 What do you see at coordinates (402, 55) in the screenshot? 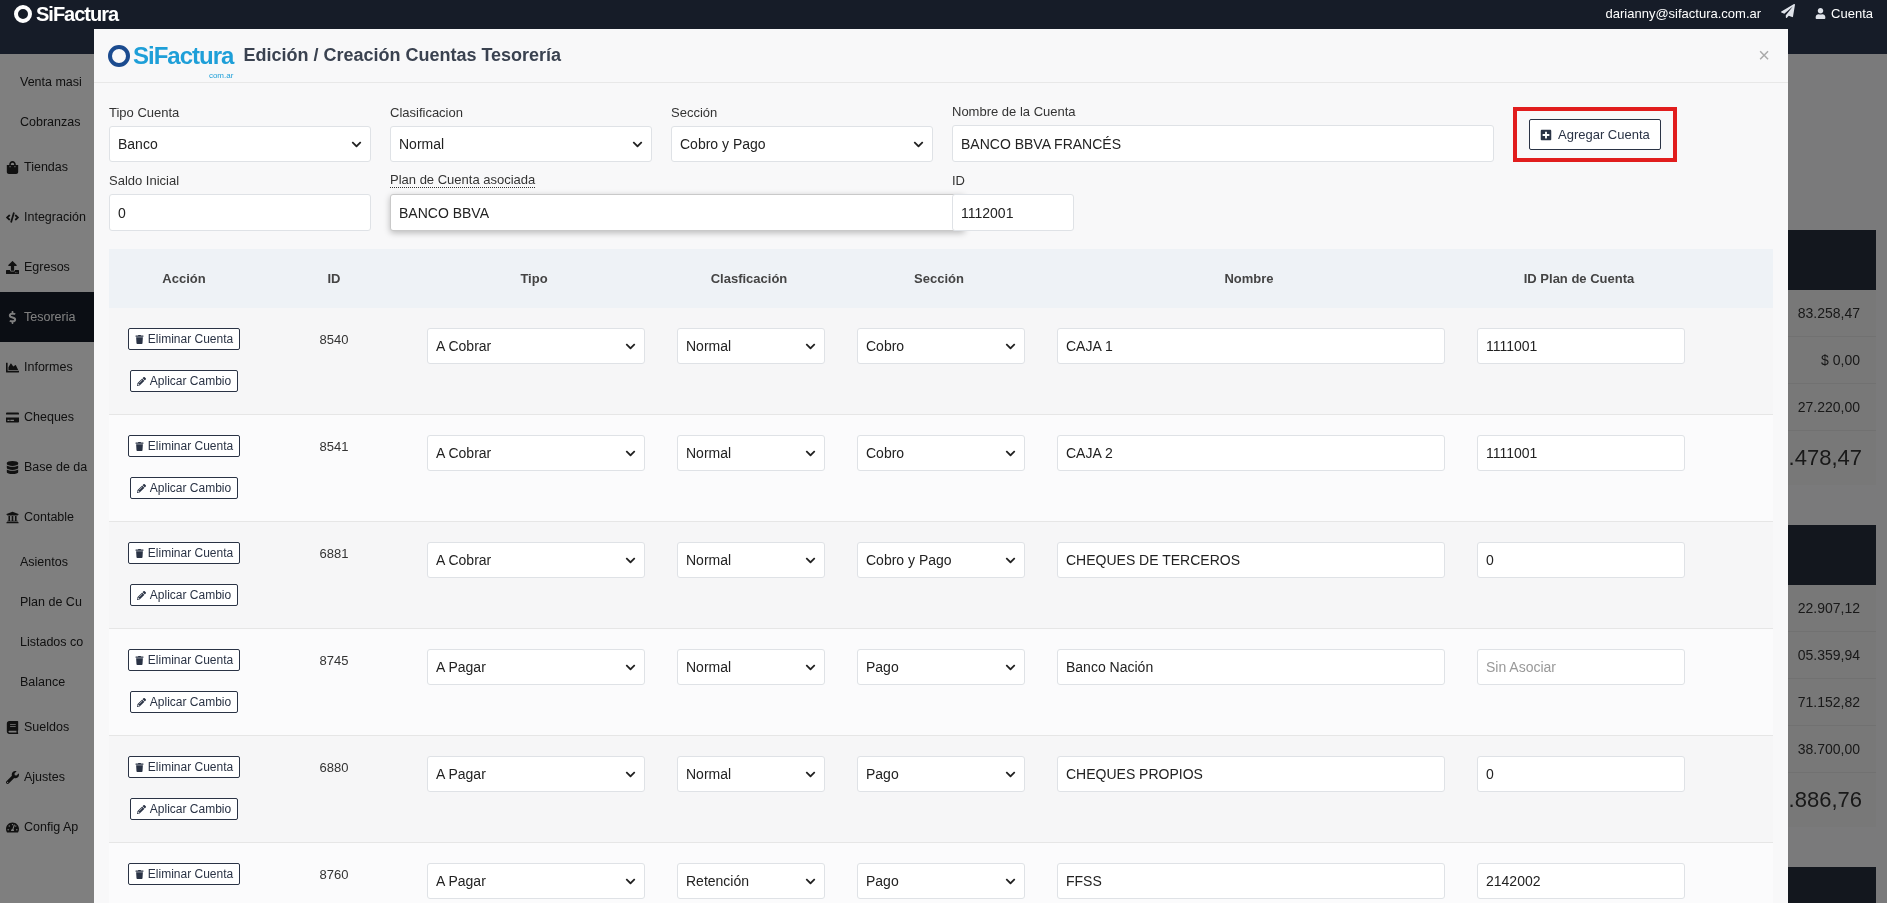
I see `modal-title: Edición / Creación Cuentas Tesorería` at bounding box center [402, 55].